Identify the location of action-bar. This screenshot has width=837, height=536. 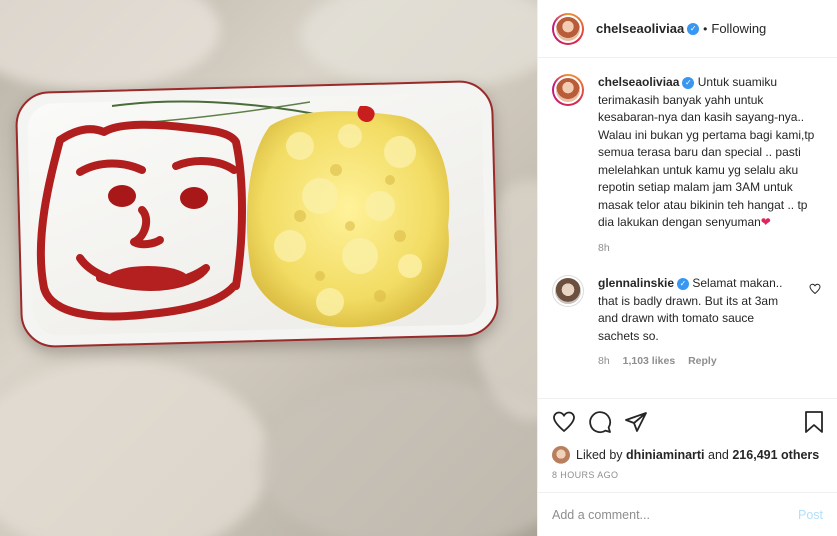
(687, 421).